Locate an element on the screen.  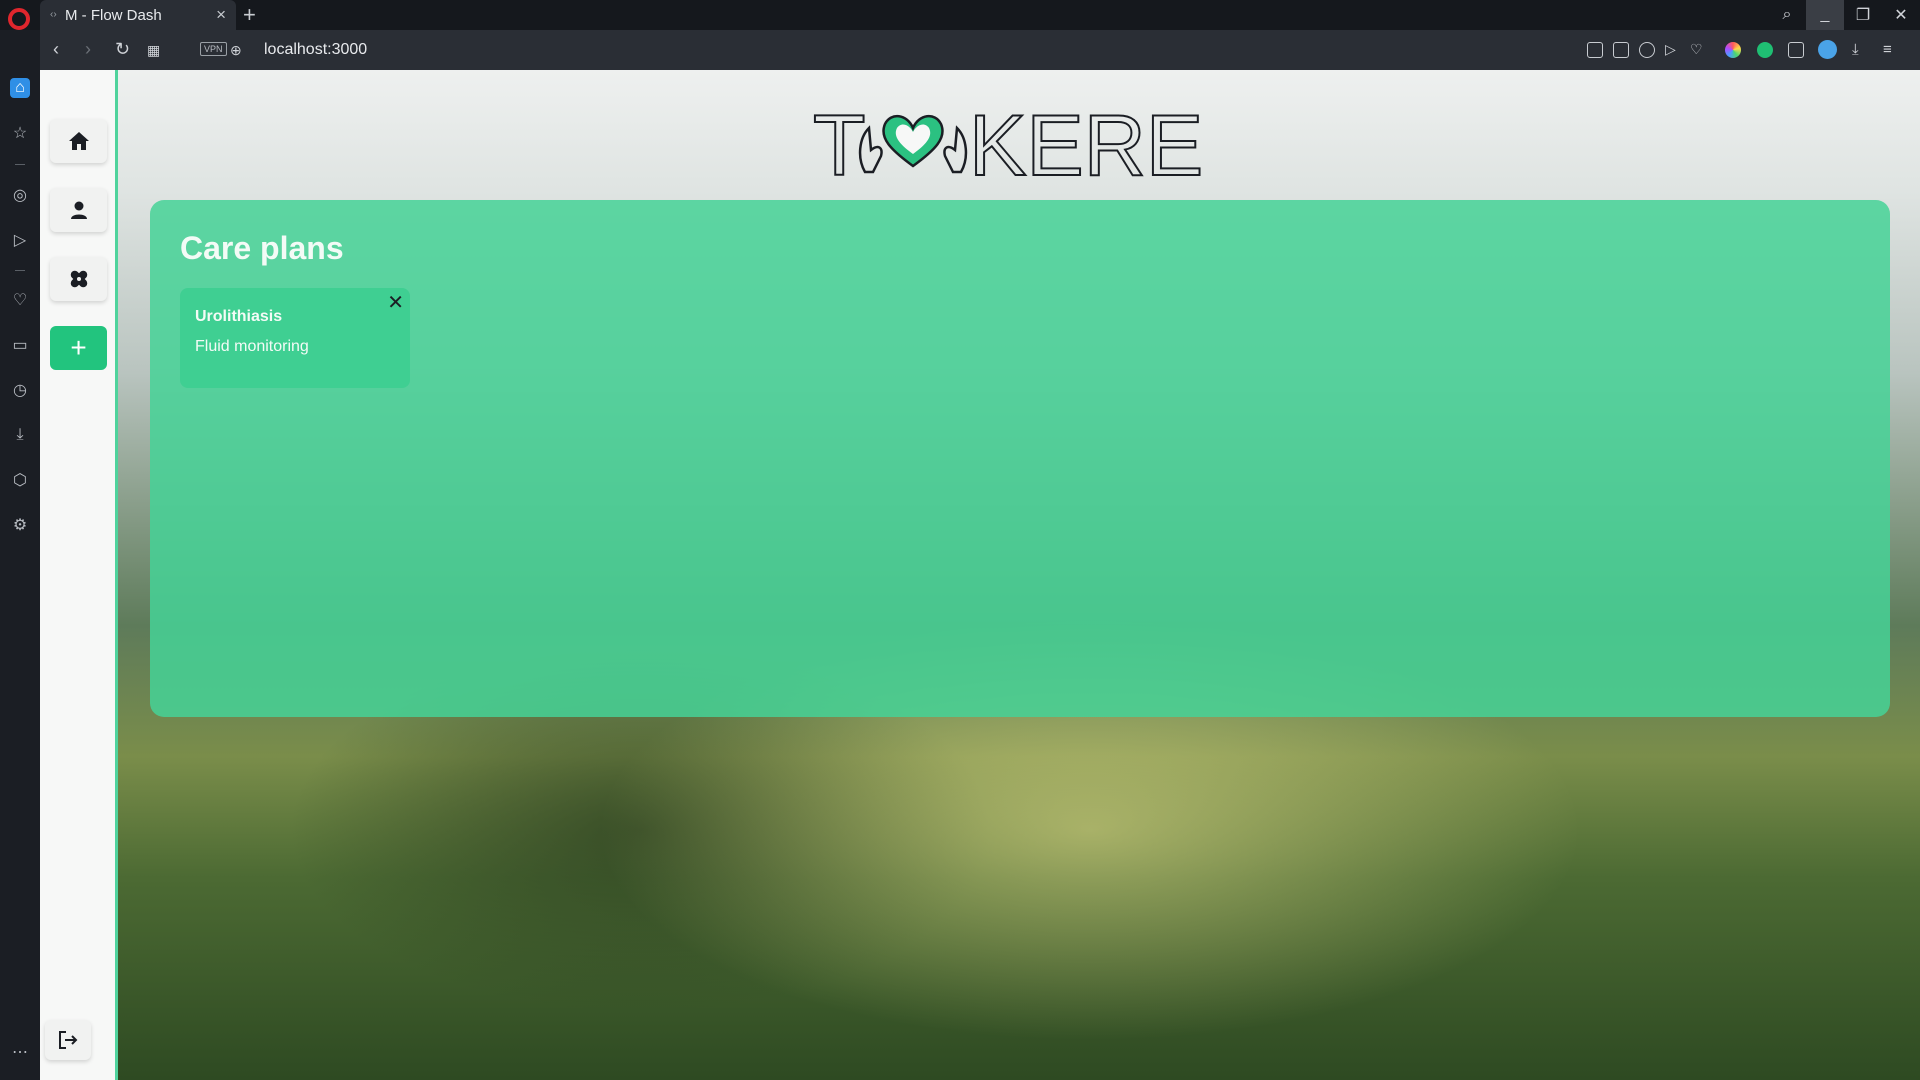
sidebar-heart-icon: ♡ is located at coordinates (20, 300).